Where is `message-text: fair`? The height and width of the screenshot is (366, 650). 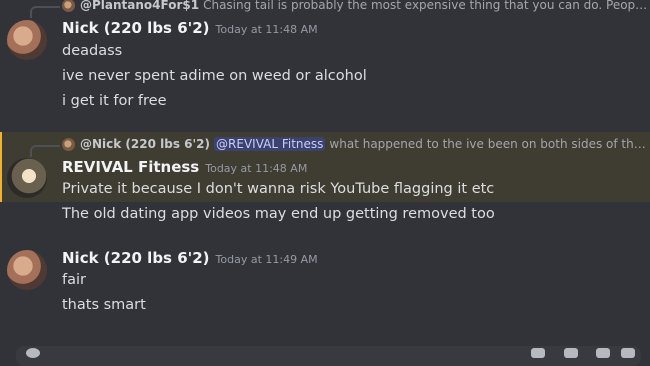 message-text: fair is located at coordinates (74, 280).